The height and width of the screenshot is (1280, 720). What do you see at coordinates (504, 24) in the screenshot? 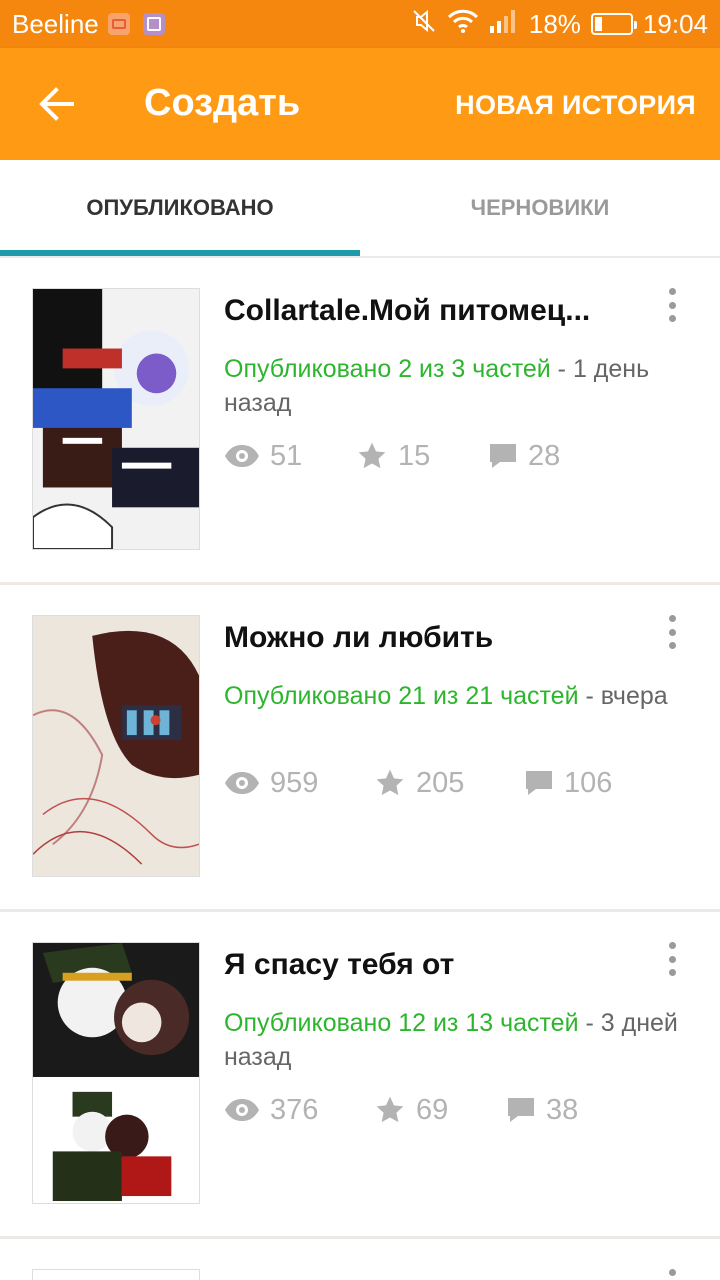
I see `signal-icon` at bounding box center [504, 24].